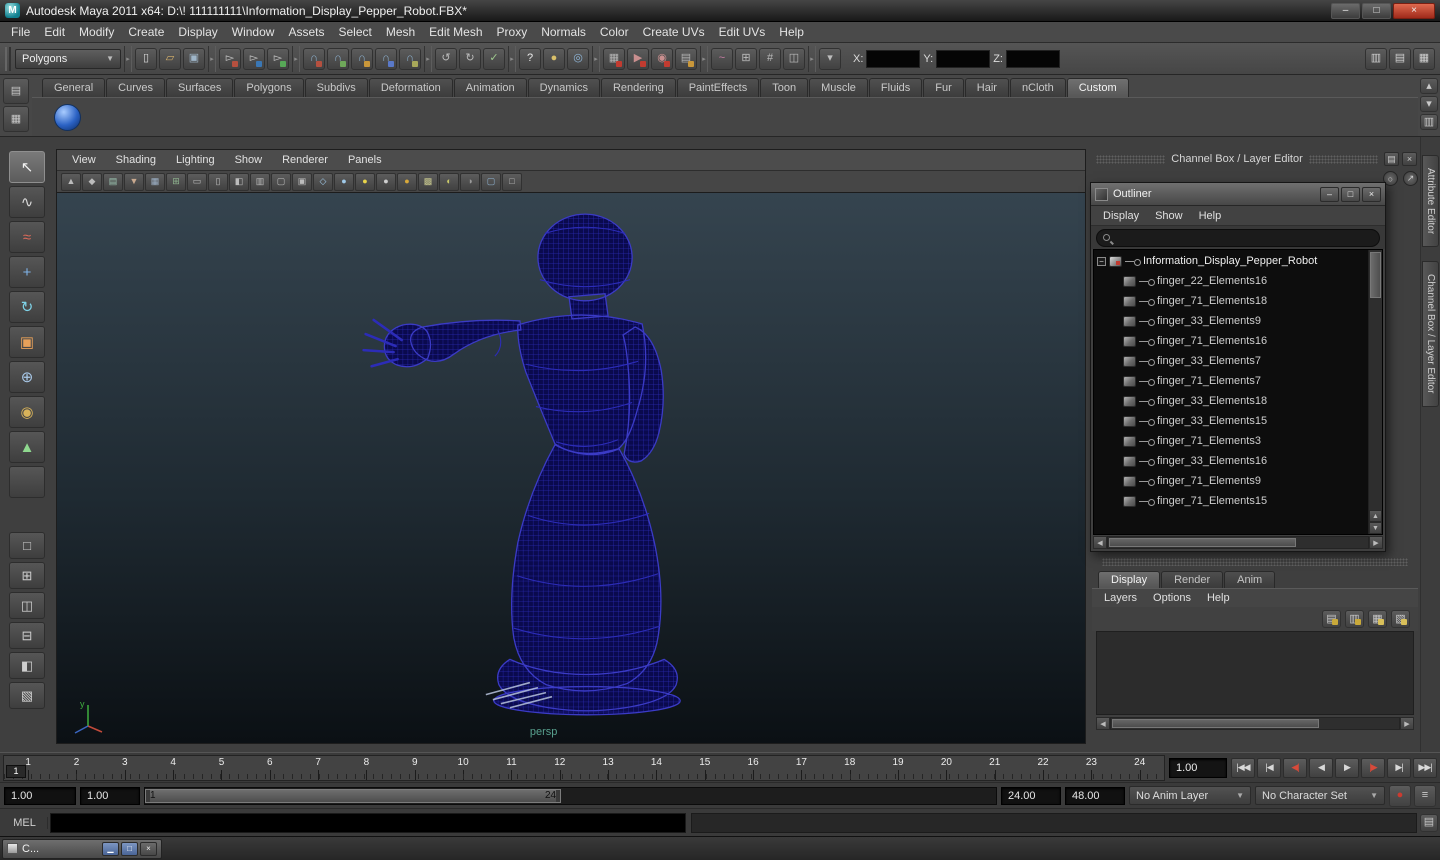 This screenshot has width=1440, height=860. I want to click on shelf-tab-menu-icon: ▤, so click(16, 91).